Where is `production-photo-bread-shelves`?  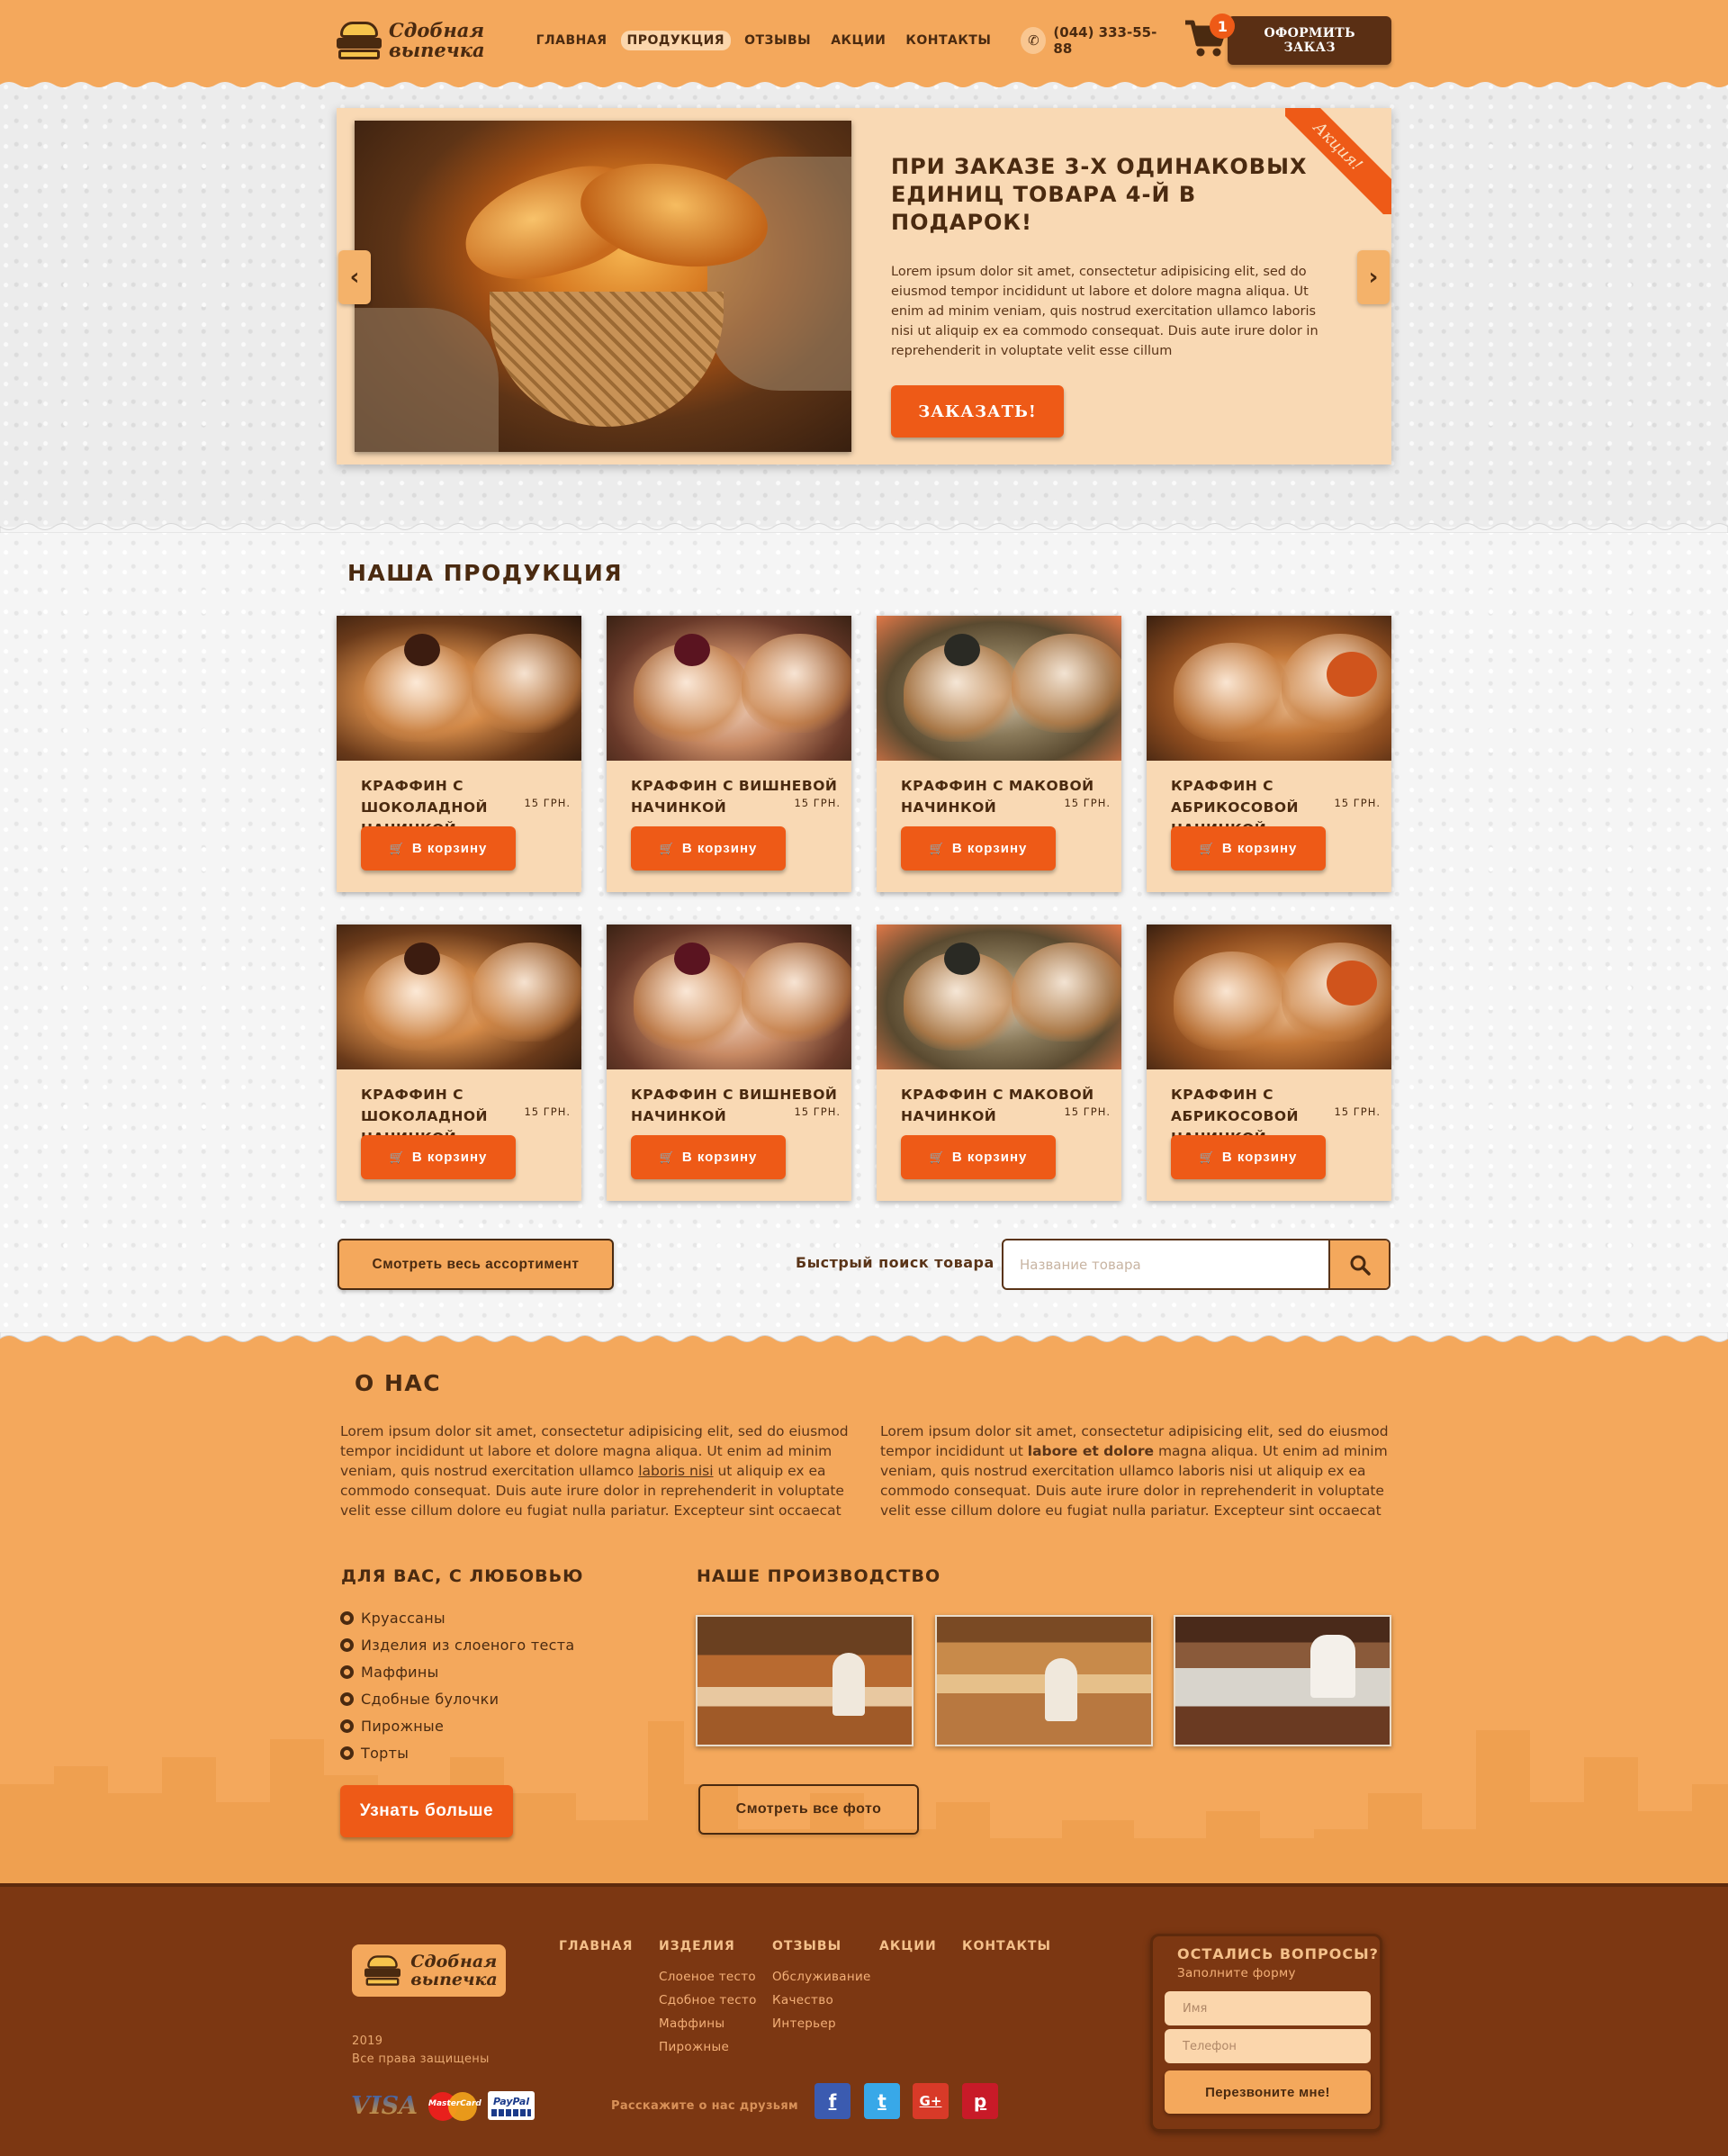
production-photo-bread-shelves is located at coordinates (1044, 1680).